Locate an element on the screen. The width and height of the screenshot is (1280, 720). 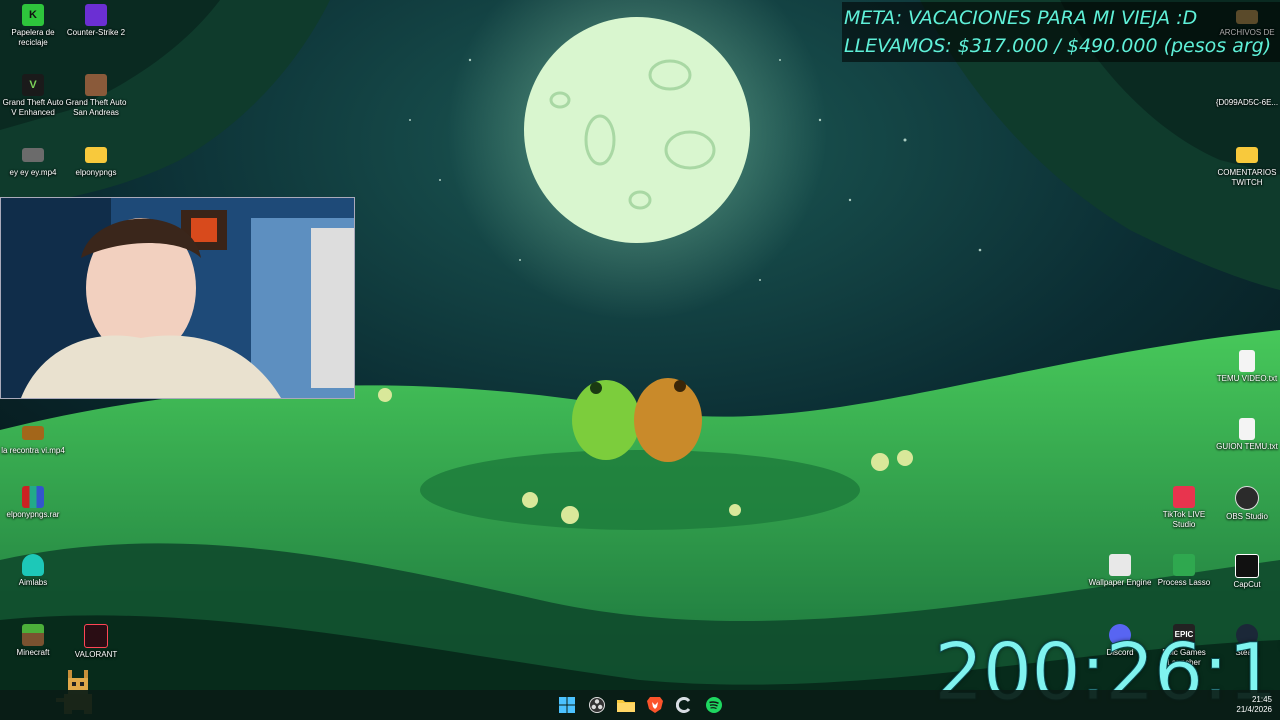
recycle-bin-icon: K is located at coordinates (33, 15).